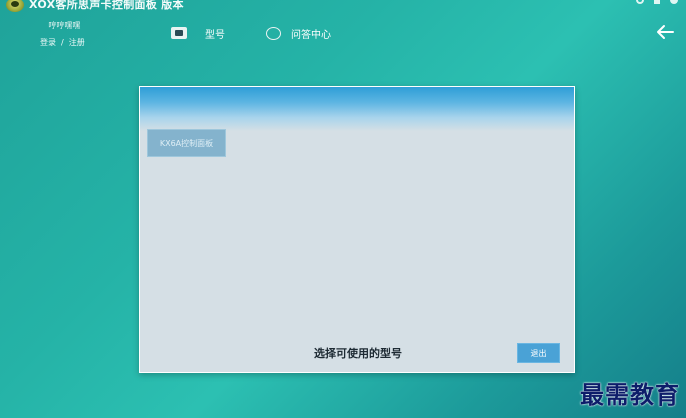 The height and width of the screenshot is (418, 686). What do you see at coordinates (62, 34) in the screenshot?
I see `user-block: 哼哼嘿嘿 登录 / 注册` at bounding box center [62, 34].